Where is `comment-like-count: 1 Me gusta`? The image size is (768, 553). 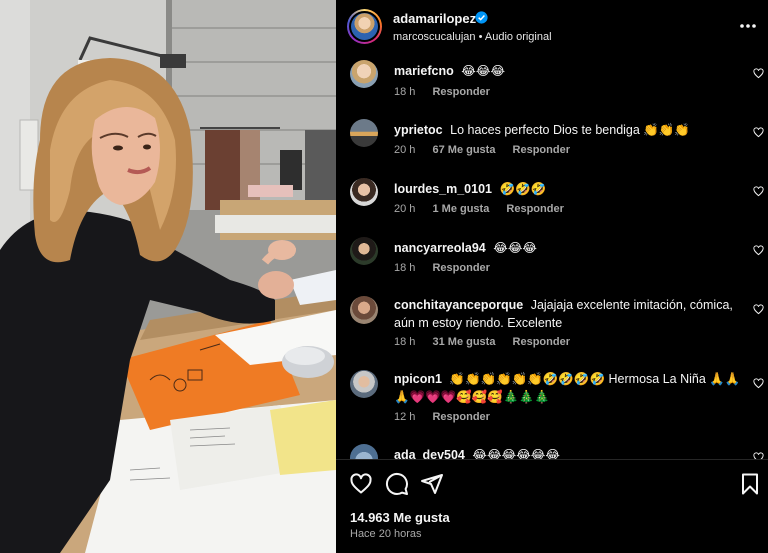 comment-like-count: 1 Me gusta is located at coordinates (460, 209).